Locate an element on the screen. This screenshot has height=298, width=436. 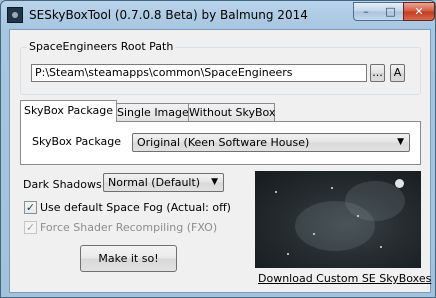
dark-shadows-value: Normal (Default) is located at coordinates (154, 182).